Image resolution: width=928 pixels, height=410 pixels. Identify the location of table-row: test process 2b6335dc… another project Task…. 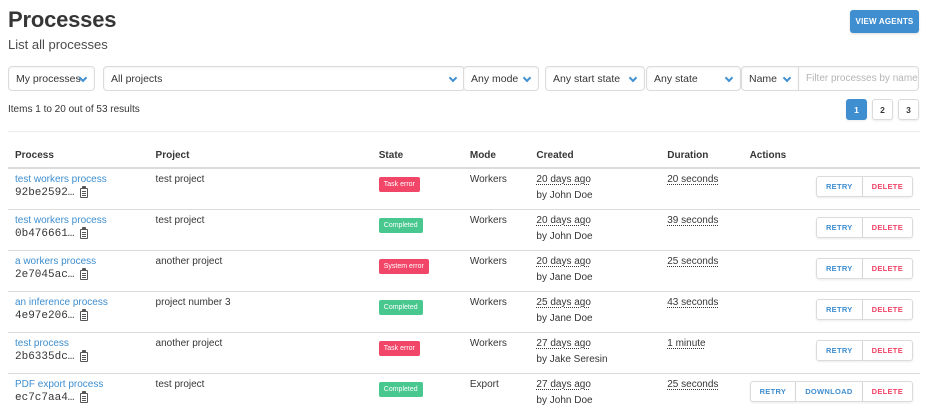
(464, 353).